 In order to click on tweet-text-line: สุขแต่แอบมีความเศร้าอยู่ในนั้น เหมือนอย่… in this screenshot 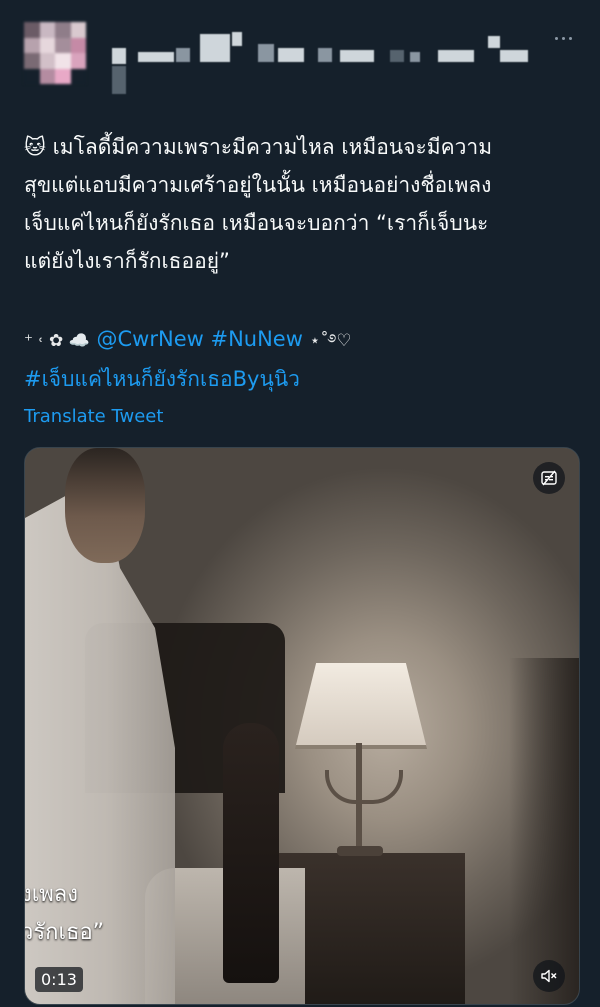, I will do `click(258, 185)`.